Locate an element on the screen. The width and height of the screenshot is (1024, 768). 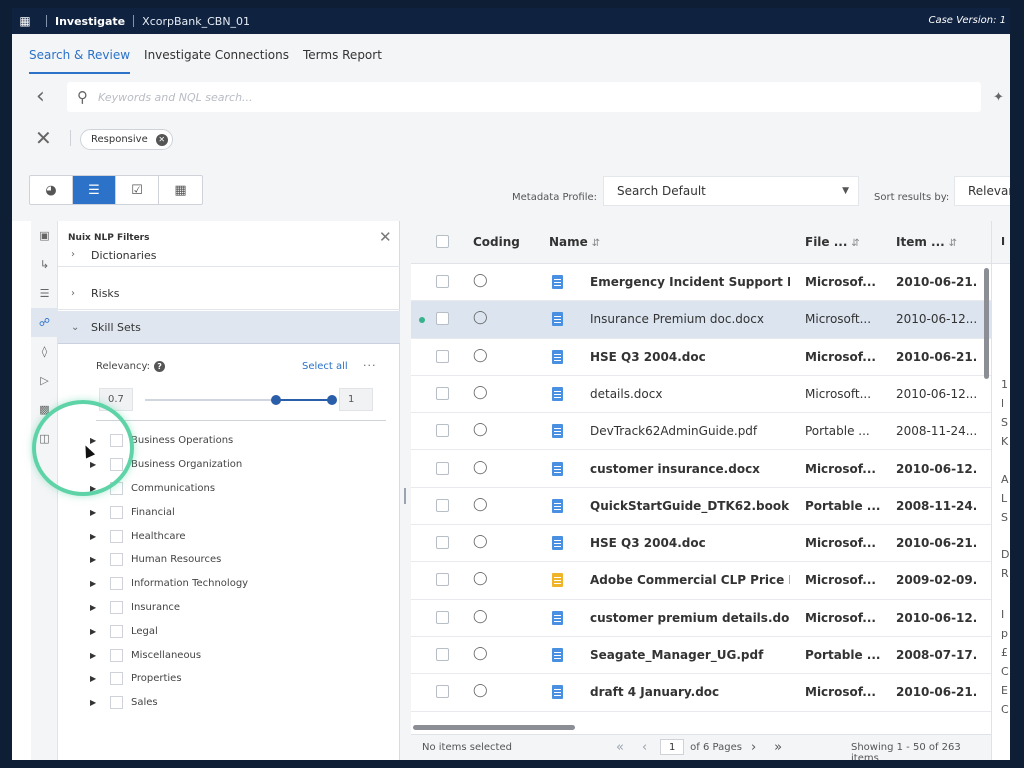
cell-name: Insurance Premium doc.docx is located at coordinates (690, 319).